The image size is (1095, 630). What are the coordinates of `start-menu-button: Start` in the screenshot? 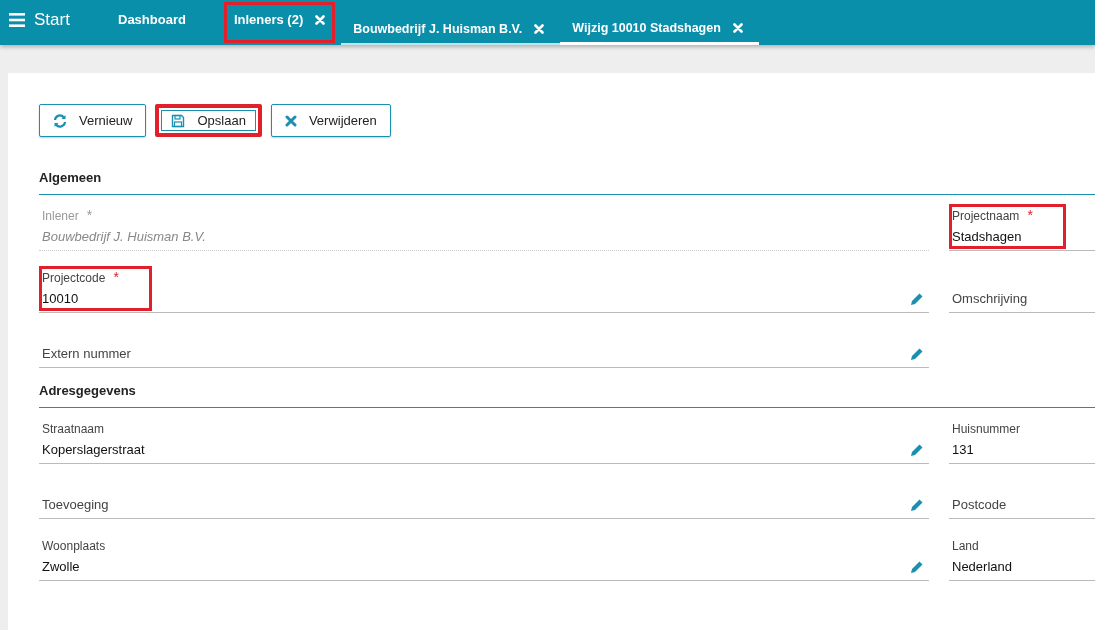 It's located at (59, 22).